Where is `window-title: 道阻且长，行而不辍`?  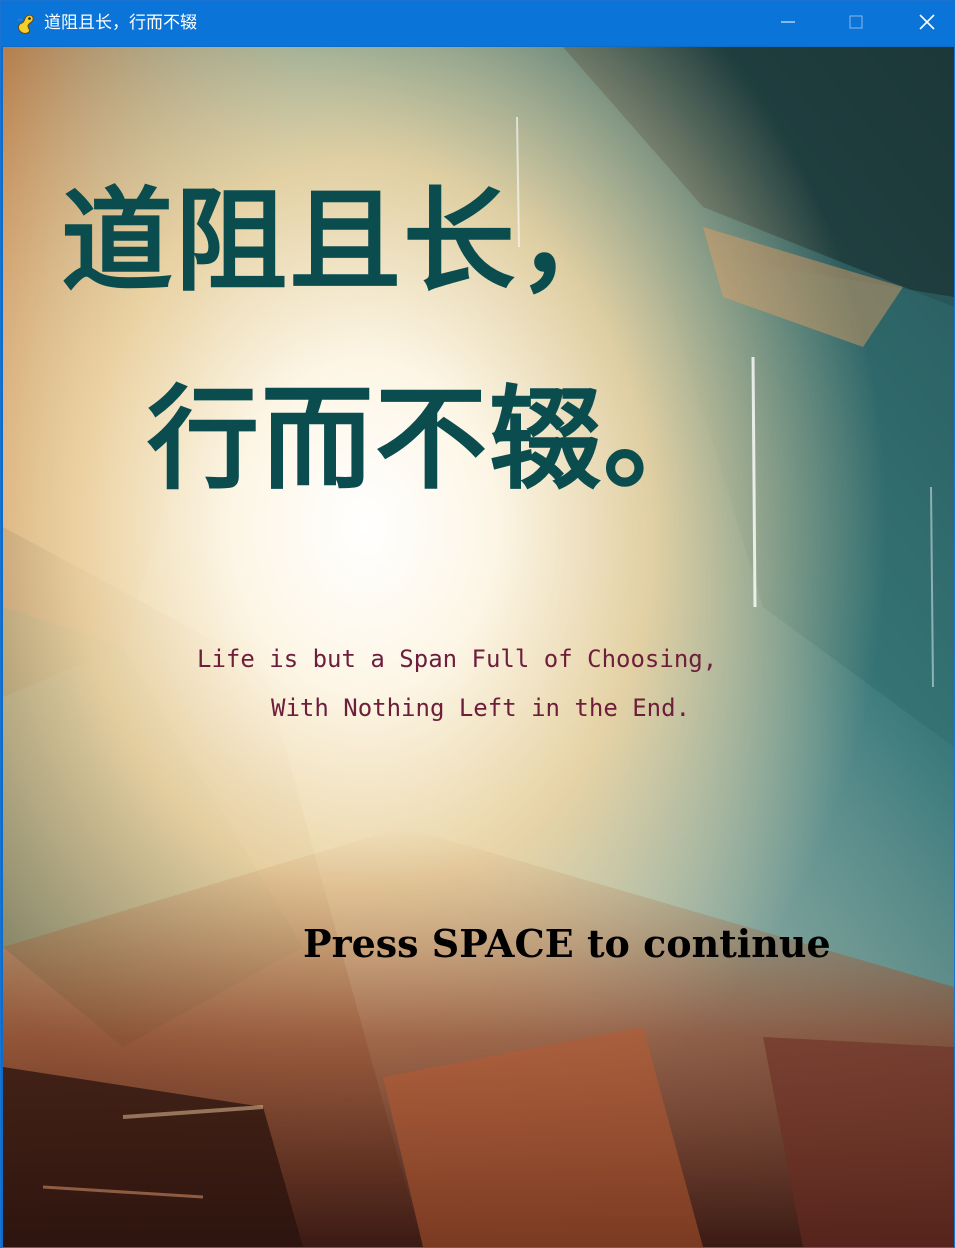 window-title: 道阻且长，行而不辍 is located at coordinates (120, 23).